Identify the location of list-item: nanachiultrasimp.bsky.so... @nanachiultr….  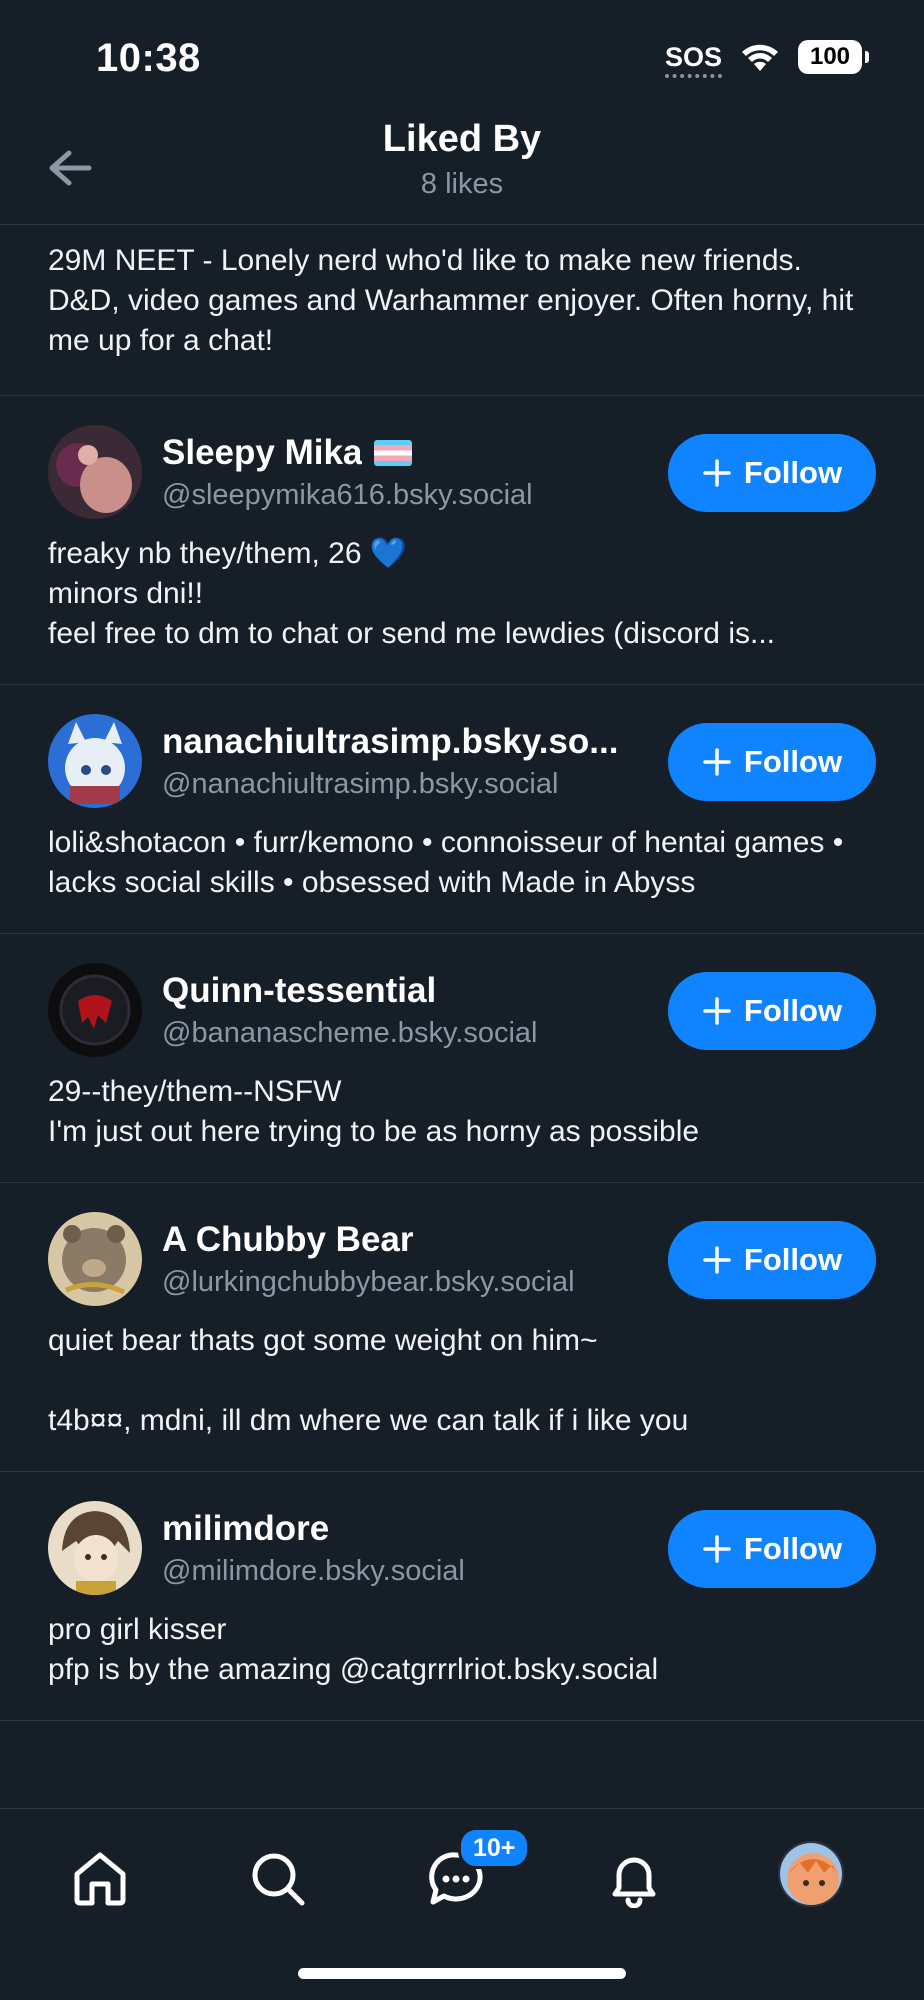
(462, 809).